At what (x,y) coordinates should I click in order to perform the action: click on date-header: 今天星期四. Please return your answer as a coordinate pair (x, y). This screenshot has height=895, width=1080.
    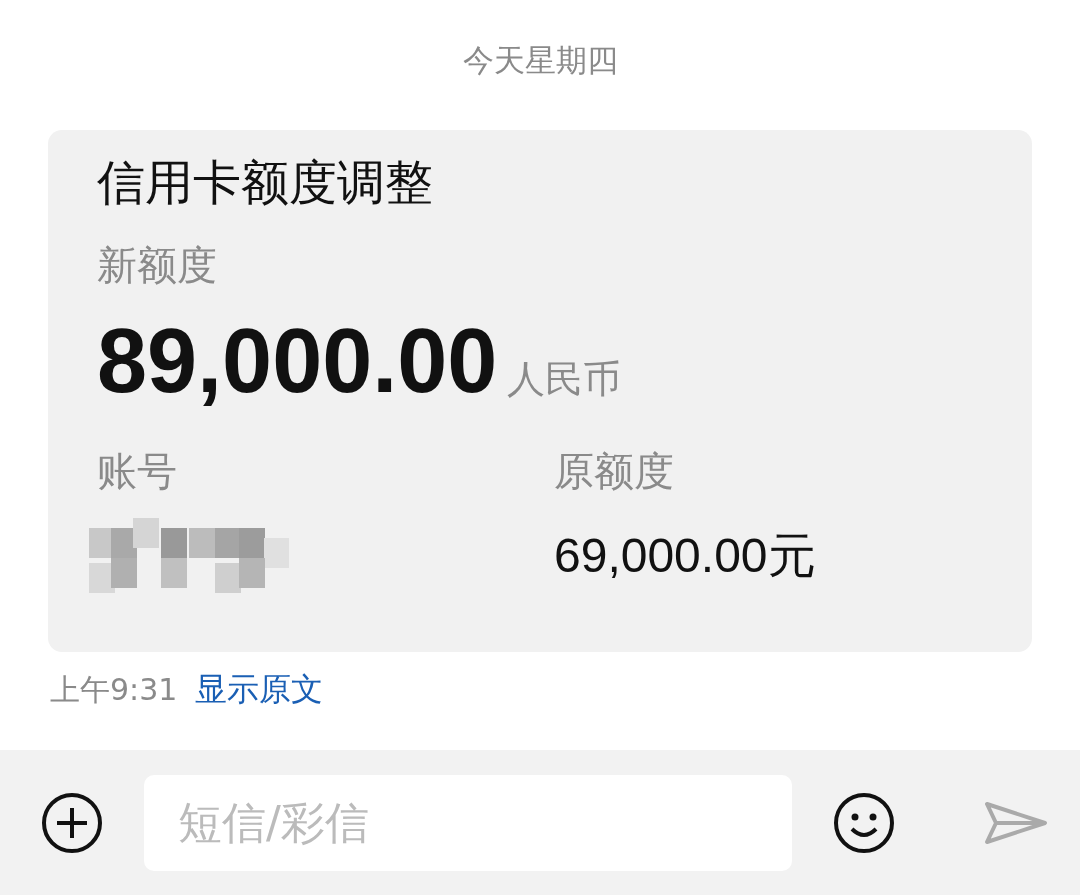
    Looking at the image, I should click on (540, 60).